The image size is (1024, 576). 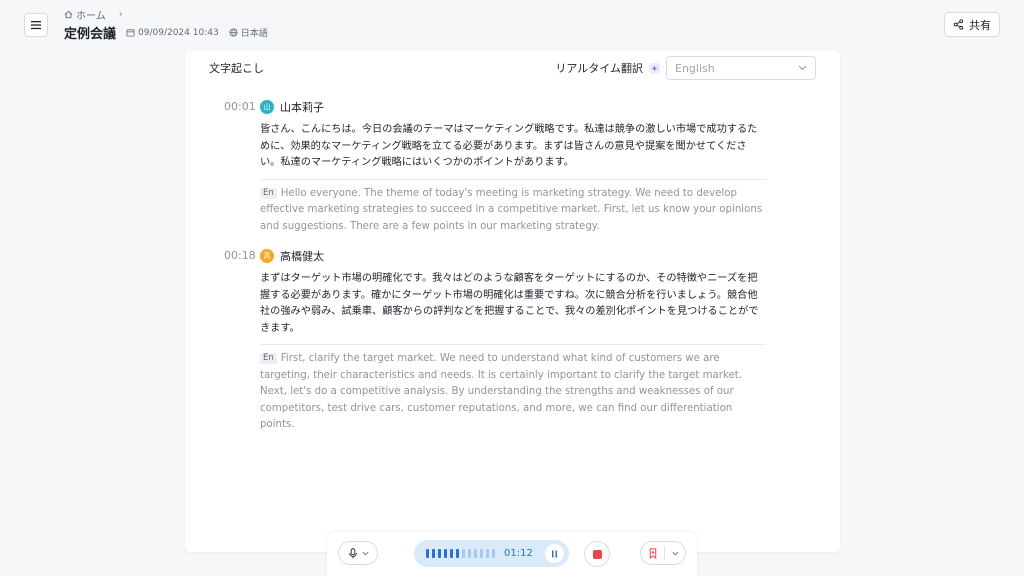 What do you see at coordinates (90, 34) in the screenshot?
I see `page-title: 定例会議` at bounding box center [90, 34].